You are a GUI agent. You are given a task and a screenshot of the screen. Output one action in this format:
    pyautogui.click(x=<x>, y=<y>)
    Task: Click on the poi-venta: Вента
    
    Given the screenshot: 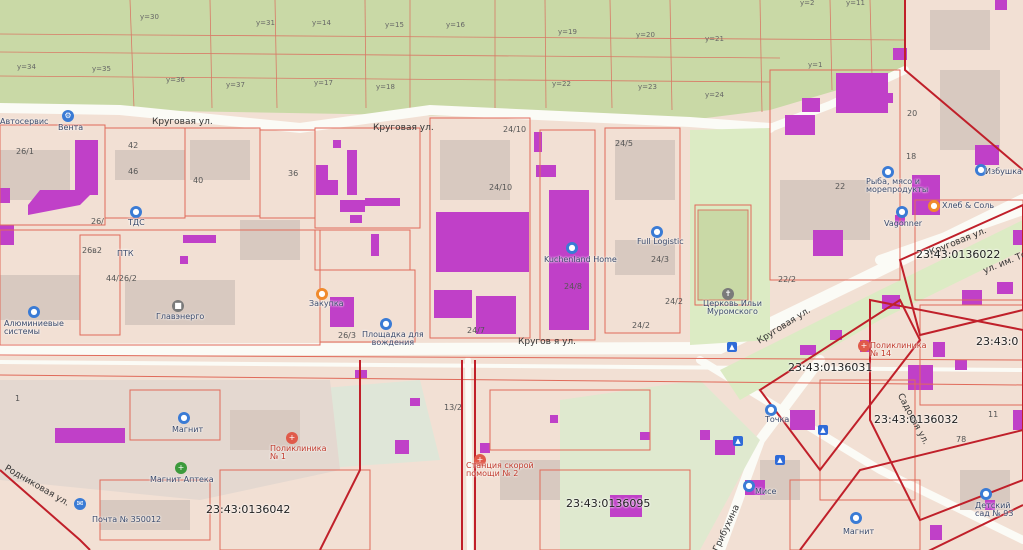 What is the action you would take?
    pyautogui.click(x=70, y=127)
    